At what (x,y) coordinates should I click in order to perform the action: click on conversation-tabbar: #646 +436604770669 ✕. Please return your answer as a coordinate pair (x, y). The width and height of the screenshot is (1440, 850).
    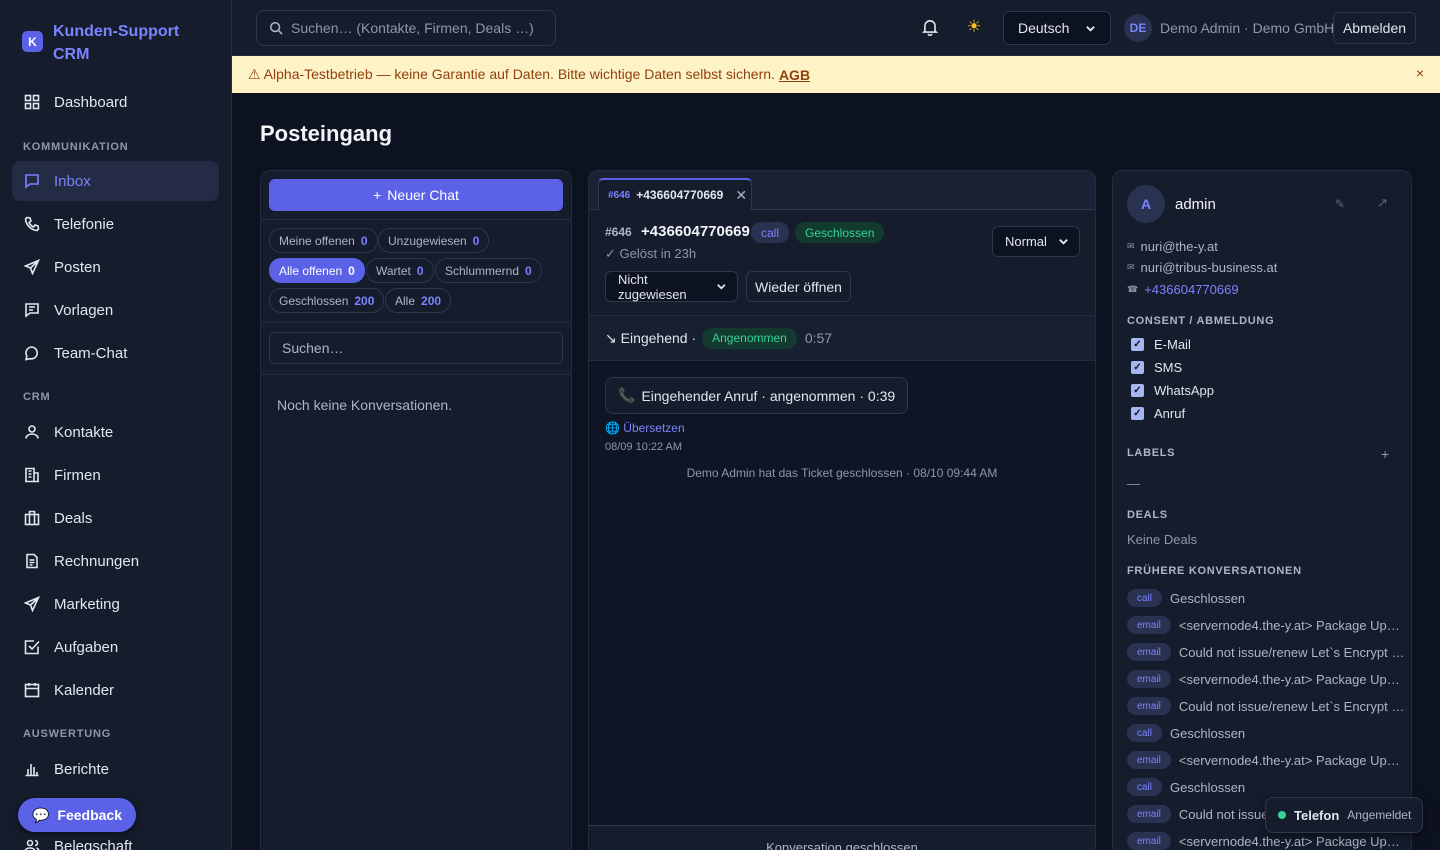
    Looking at the image, I should click on (842, 190).